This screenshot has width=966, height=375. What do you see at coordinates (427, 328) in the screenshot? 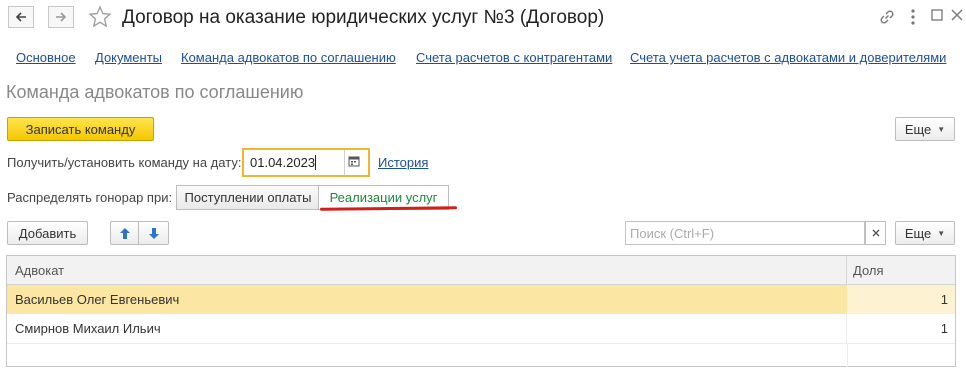
I see `cell-lawyer: Смирнов Михаил Ильич` at bounding box center [427, 328].